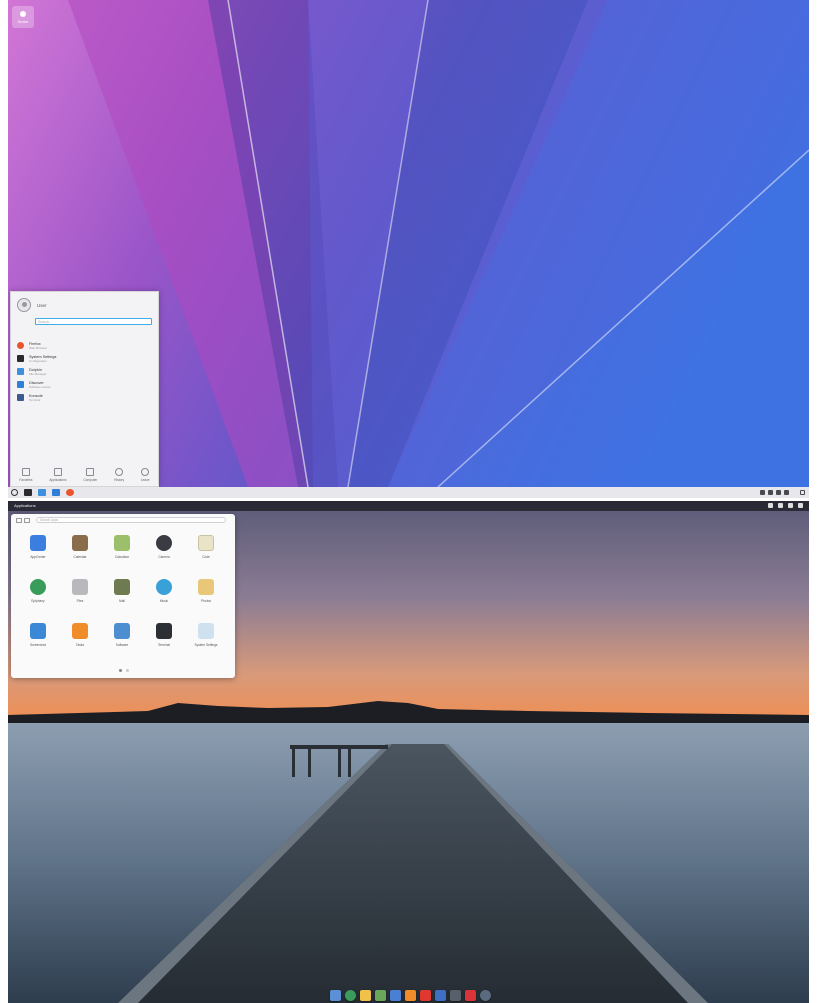  Describe the element at coordinates (80, 587) in the screenshot. I see `files-icon` at that location.